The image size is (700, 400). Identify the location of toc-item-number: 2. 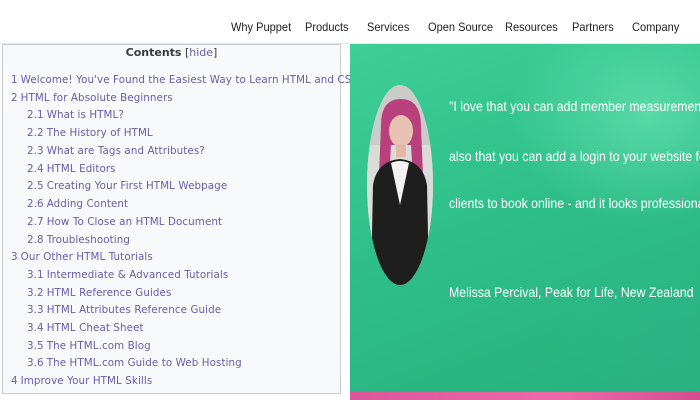
(14, 98).